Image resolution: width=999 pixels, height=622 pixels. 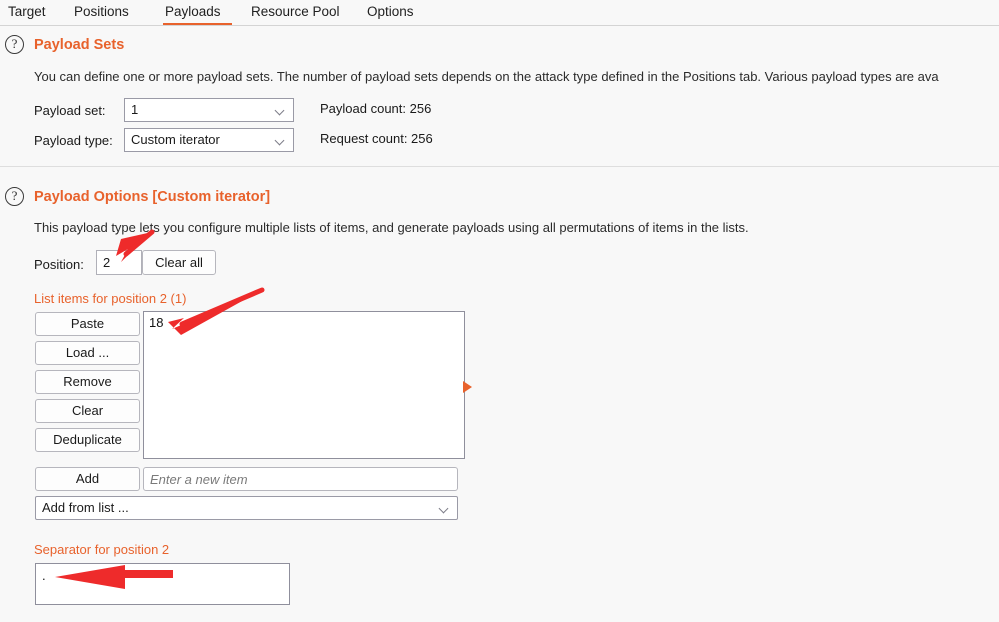 What do you see at coordinates (297, 12) in the screenshot?
I see `tab-resource-pool: Resource Pool` at bounding box center [297, 12].